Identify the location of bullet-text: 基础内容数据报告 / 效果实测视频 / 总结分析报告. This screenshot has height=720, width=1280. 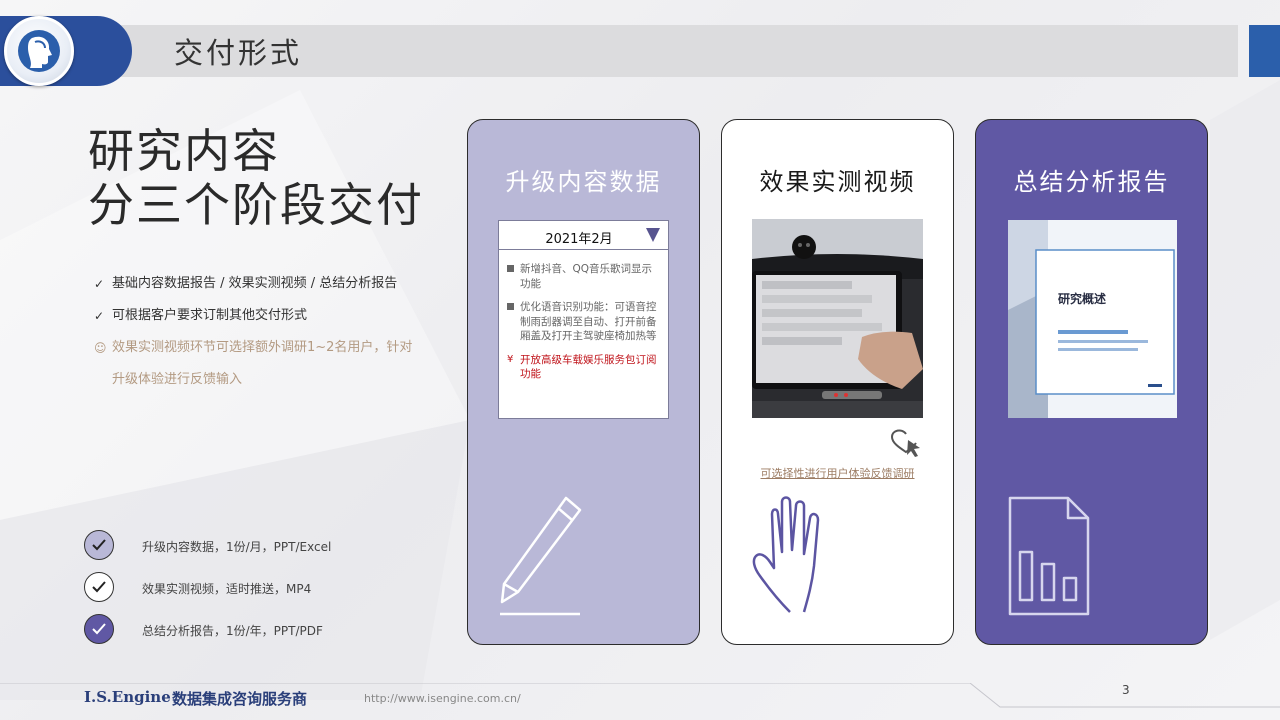
(255, 283).